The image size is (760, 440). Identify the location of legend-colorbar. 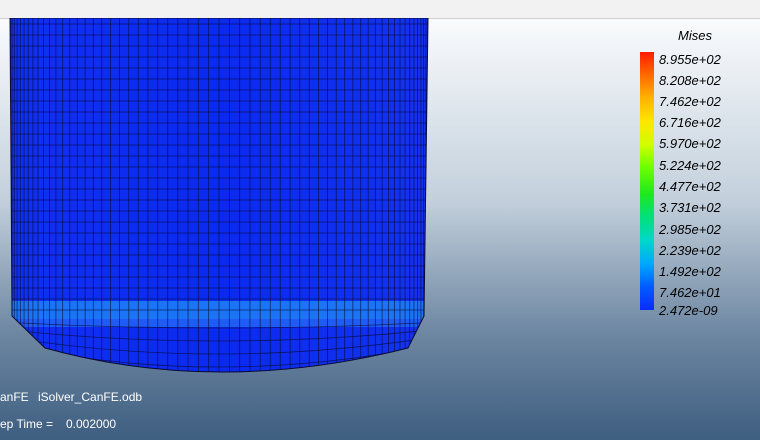
(647, 181).